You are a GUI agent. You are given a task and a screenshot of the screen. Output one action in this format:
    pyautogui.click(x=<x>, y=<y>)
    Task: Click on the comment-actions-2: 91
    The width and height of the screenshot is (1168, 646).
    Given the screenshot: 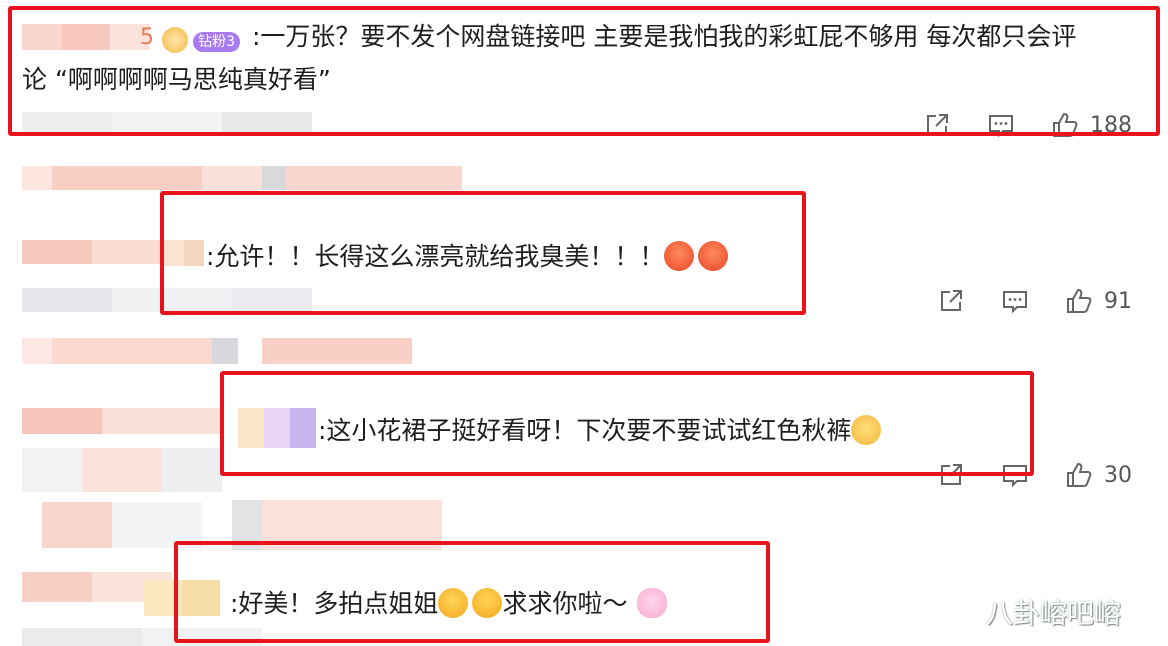 What is the action you would take?
    pyautogui.click(x=1034, y=301)
    